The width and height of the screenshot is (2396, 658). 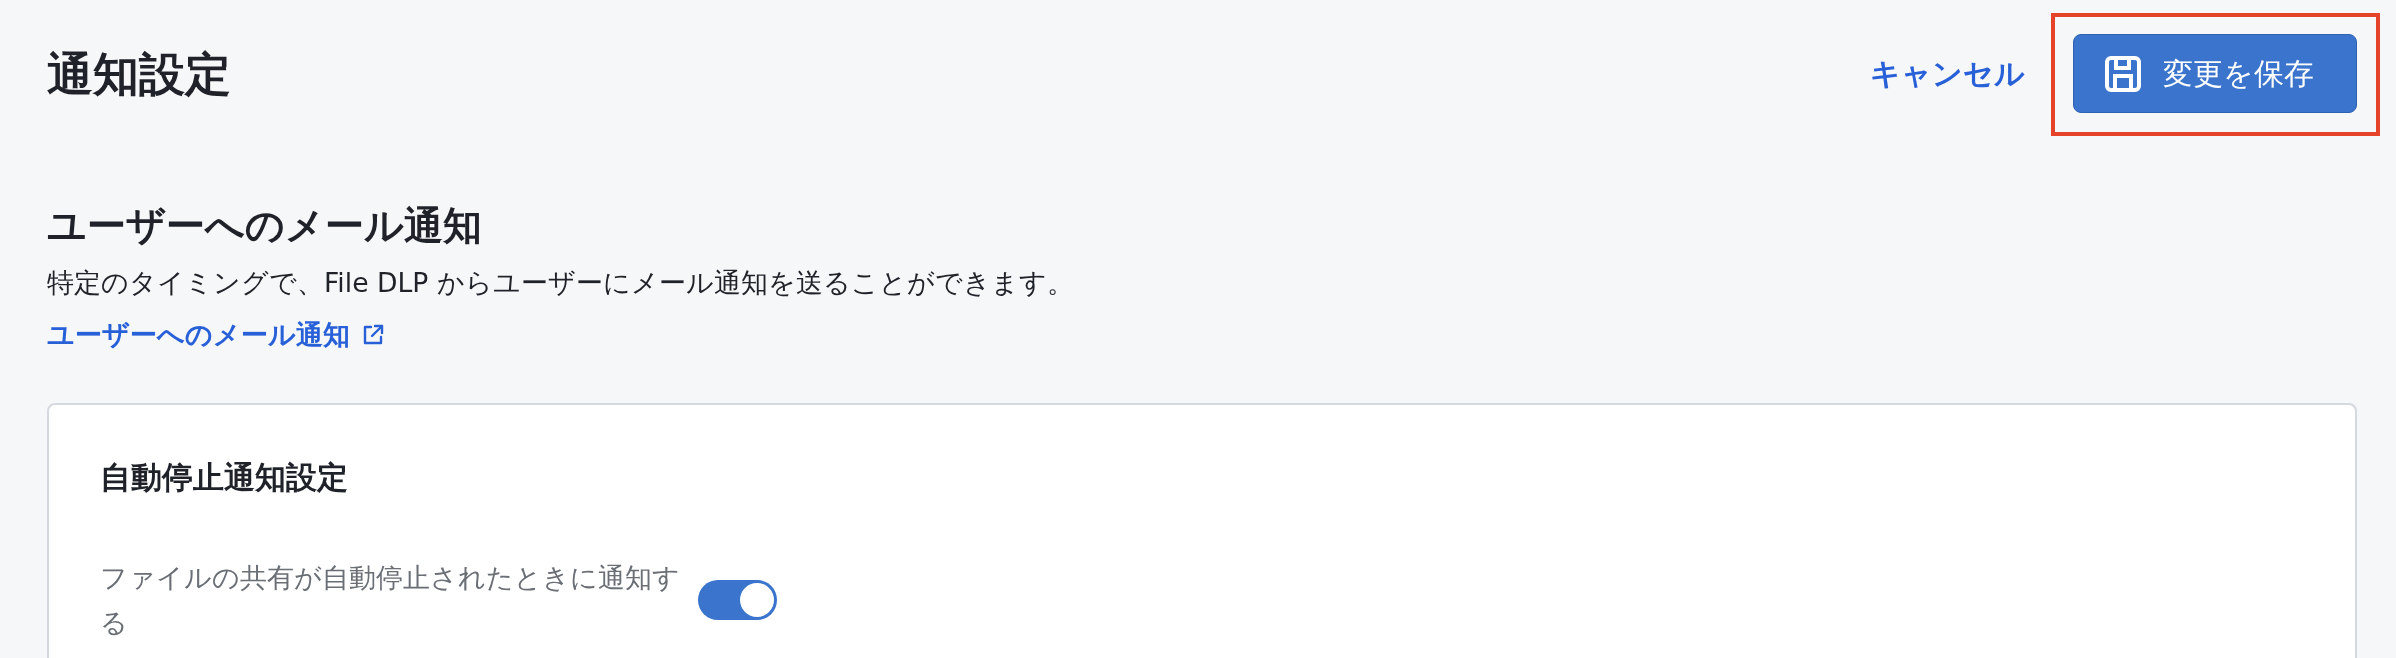 I want to click on external-link-icon, so click(x=373, y=335).